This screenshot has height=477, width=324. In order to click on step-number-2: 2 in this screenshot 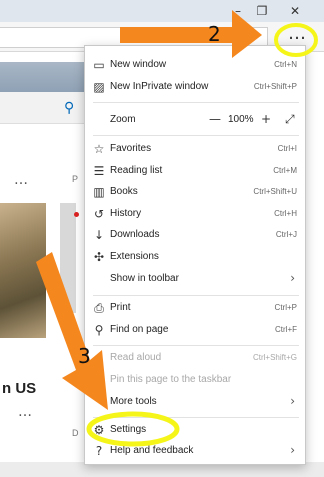, I will do `click(214, 34)`.